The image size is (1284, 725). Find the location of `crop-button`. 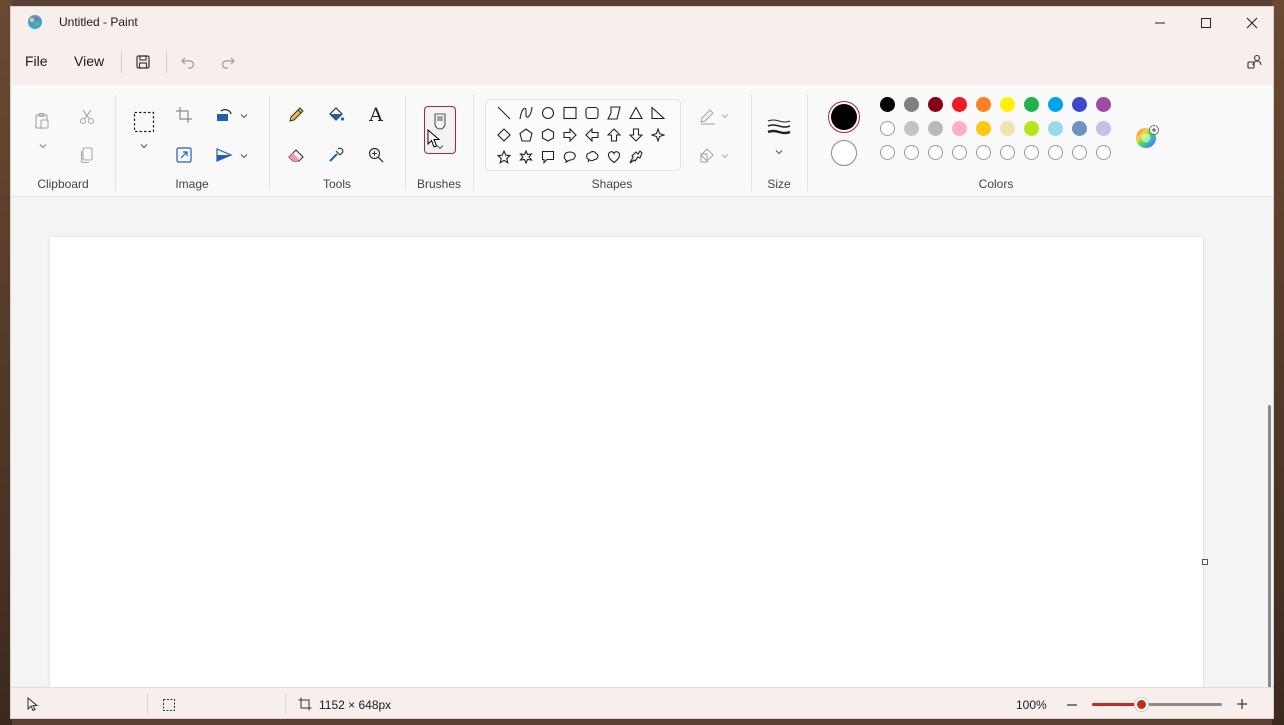

crop-button is located at coordinates (184, 115).